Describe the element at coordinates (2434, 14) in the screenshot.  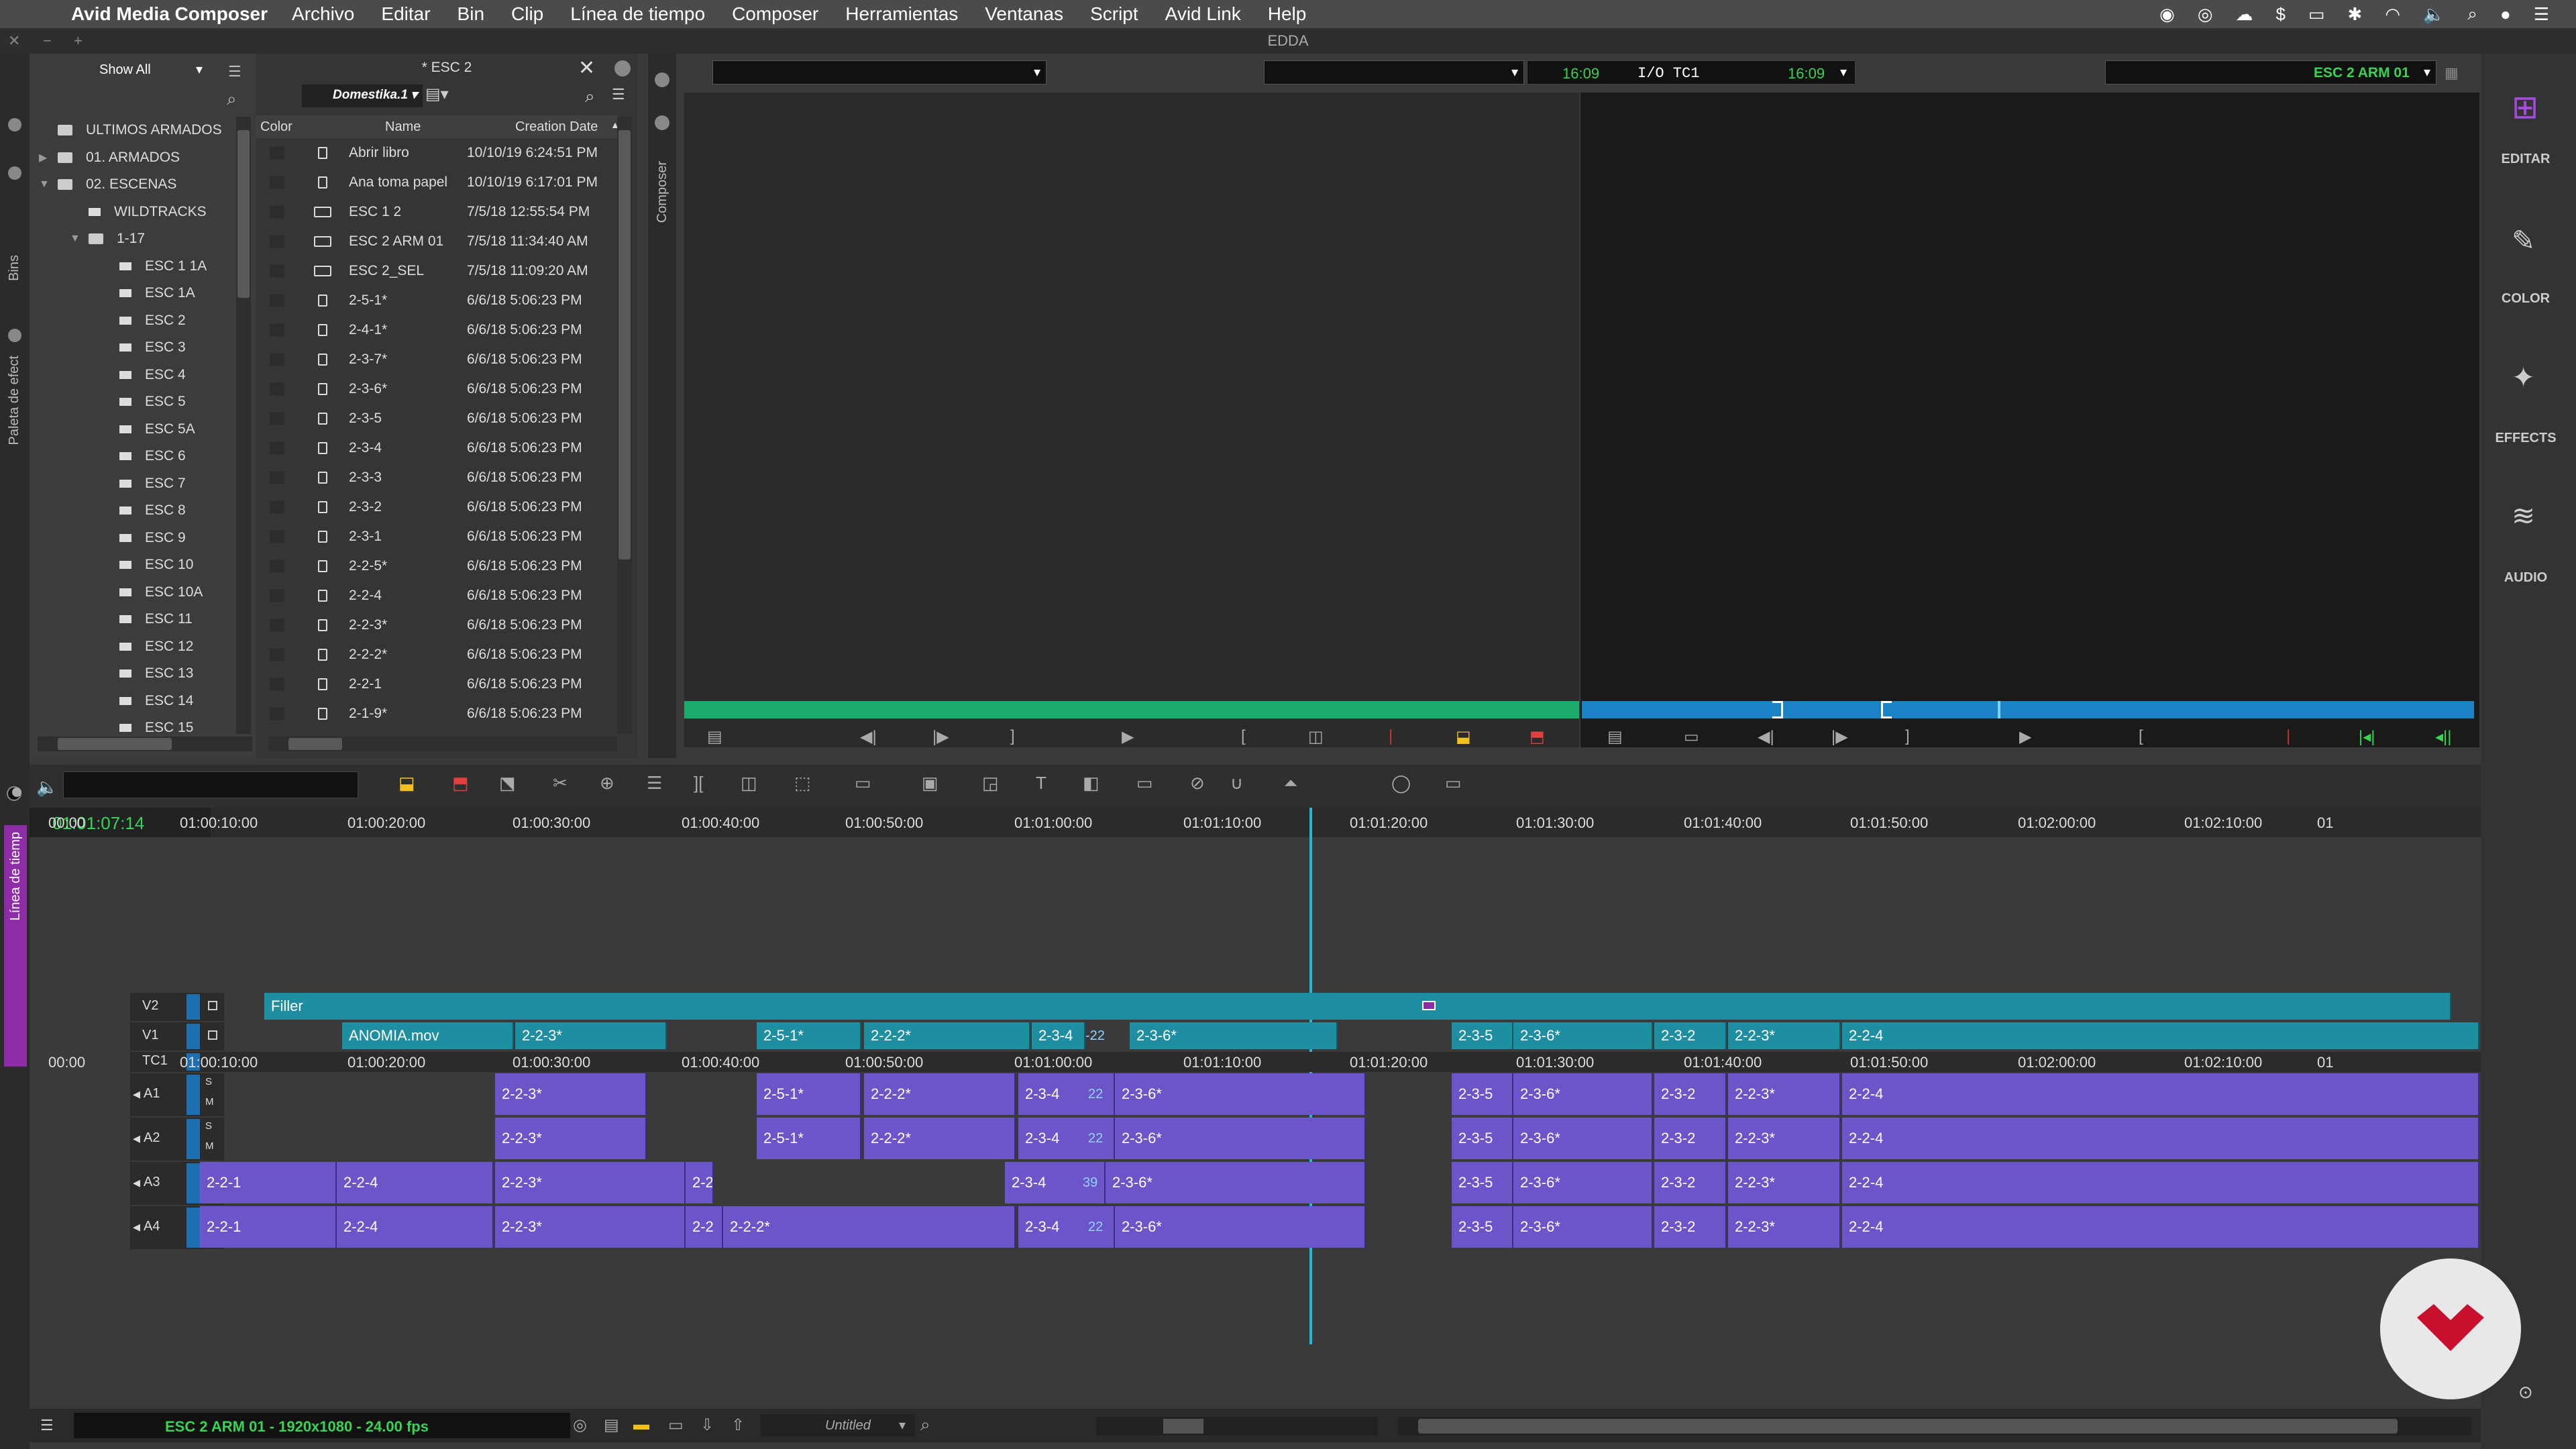
I see `volume-icon: 🔈` at that location.